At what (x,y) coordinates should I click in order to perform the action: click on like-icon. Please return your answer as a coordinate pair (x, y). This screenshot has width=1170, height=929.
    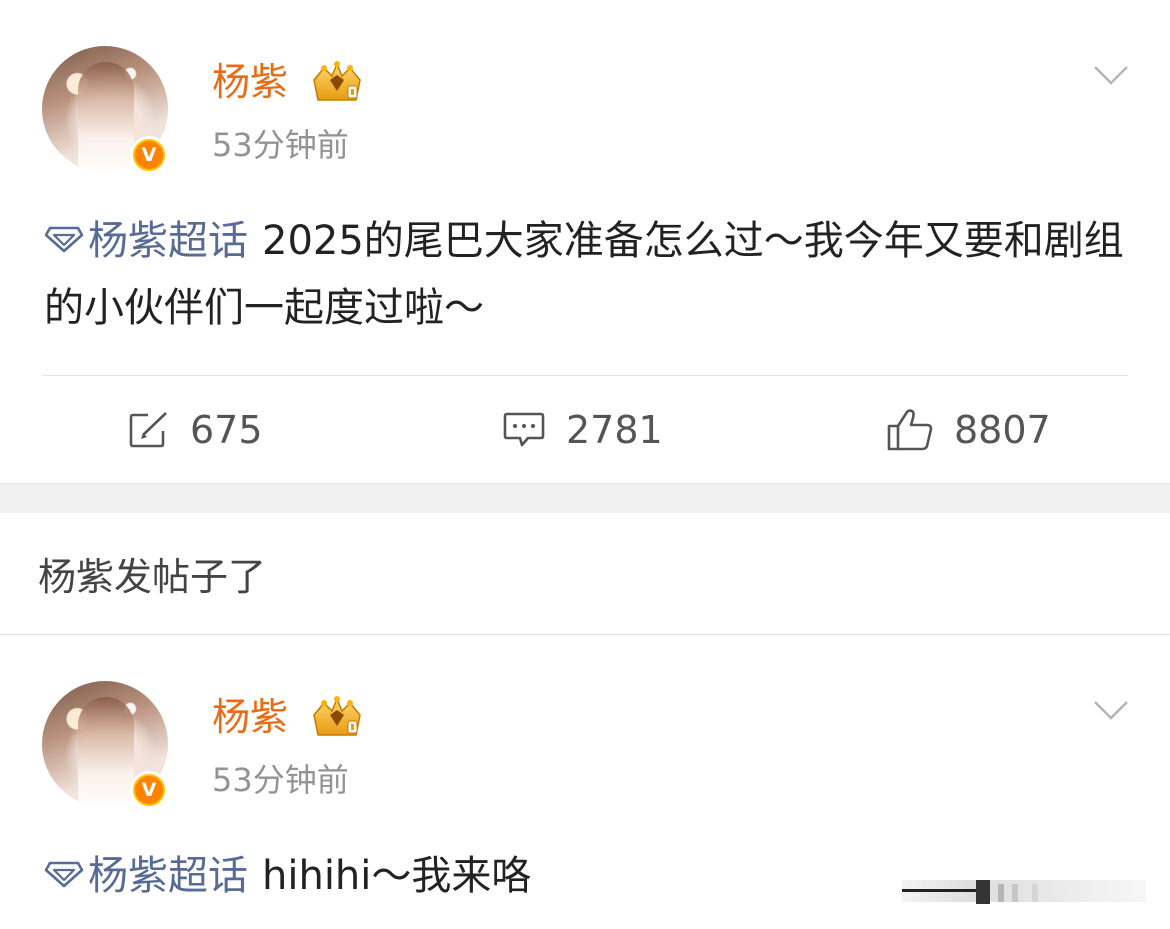
    Looking at the image, I should click on (910, 430).